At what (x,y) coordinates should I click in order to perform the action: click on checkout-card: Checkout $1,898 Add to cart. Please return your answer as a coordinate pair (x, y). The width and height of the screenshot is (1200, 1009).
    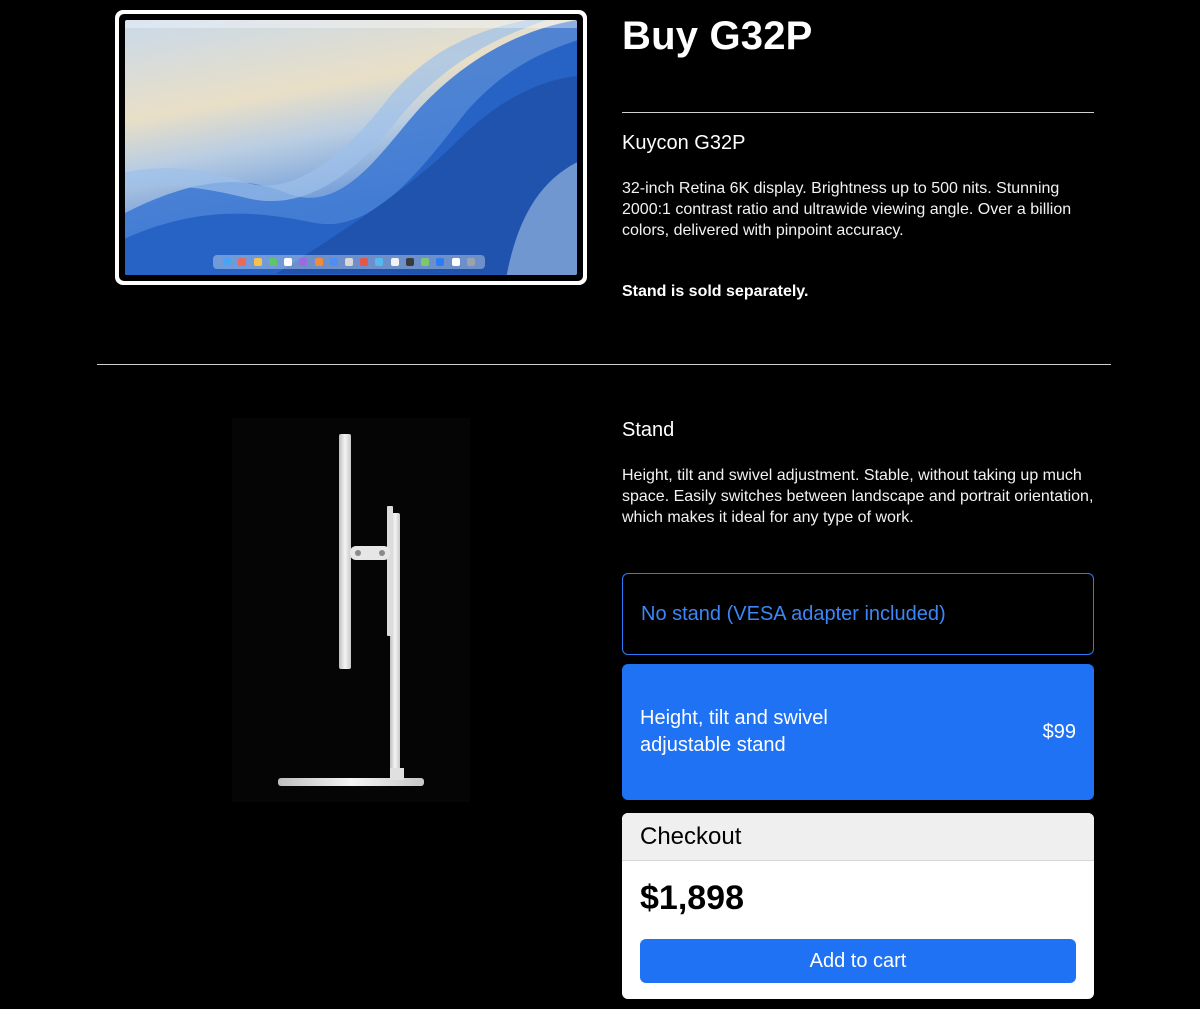
    Looking at the image, I should click on (858, 906).